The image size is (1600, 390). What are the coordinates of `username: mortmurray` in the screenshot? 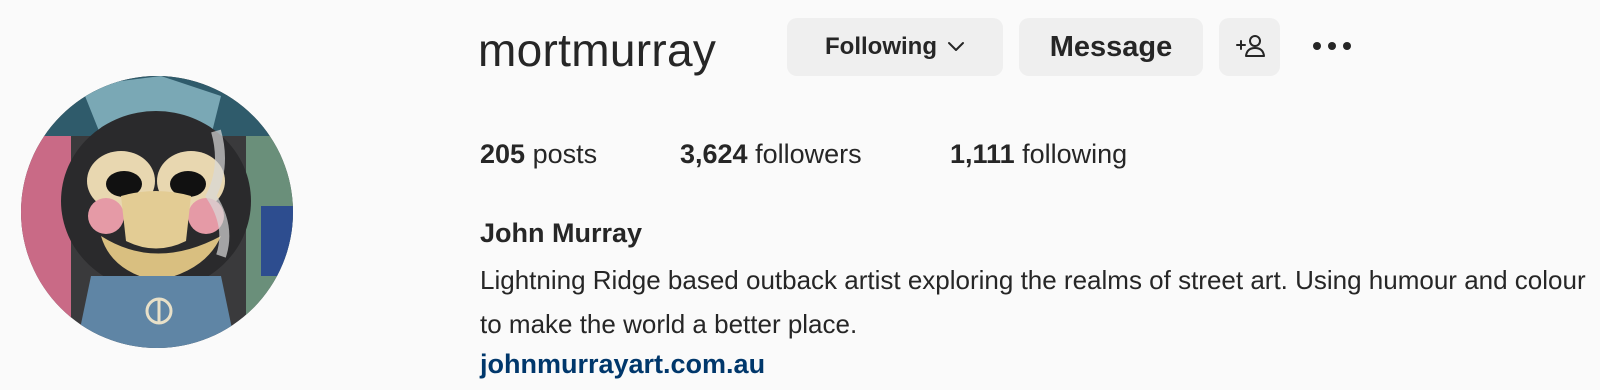 It's located at (597, 50).